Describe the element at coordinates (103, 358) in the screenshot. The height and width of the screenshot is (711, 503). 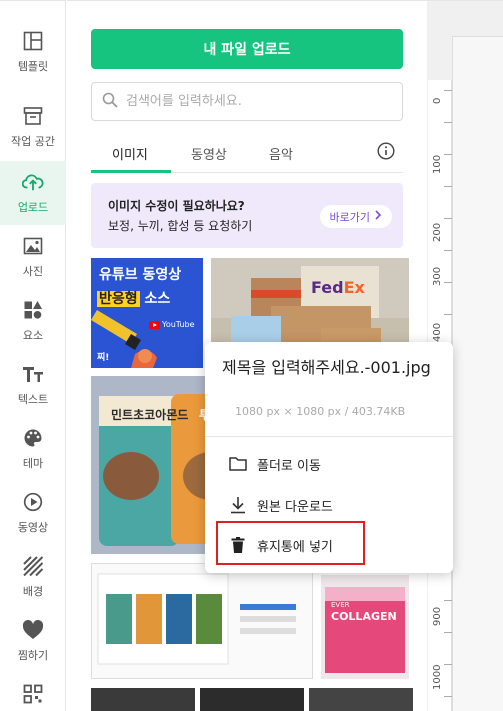
I see `thumbnail-text: 찌!` at that location.